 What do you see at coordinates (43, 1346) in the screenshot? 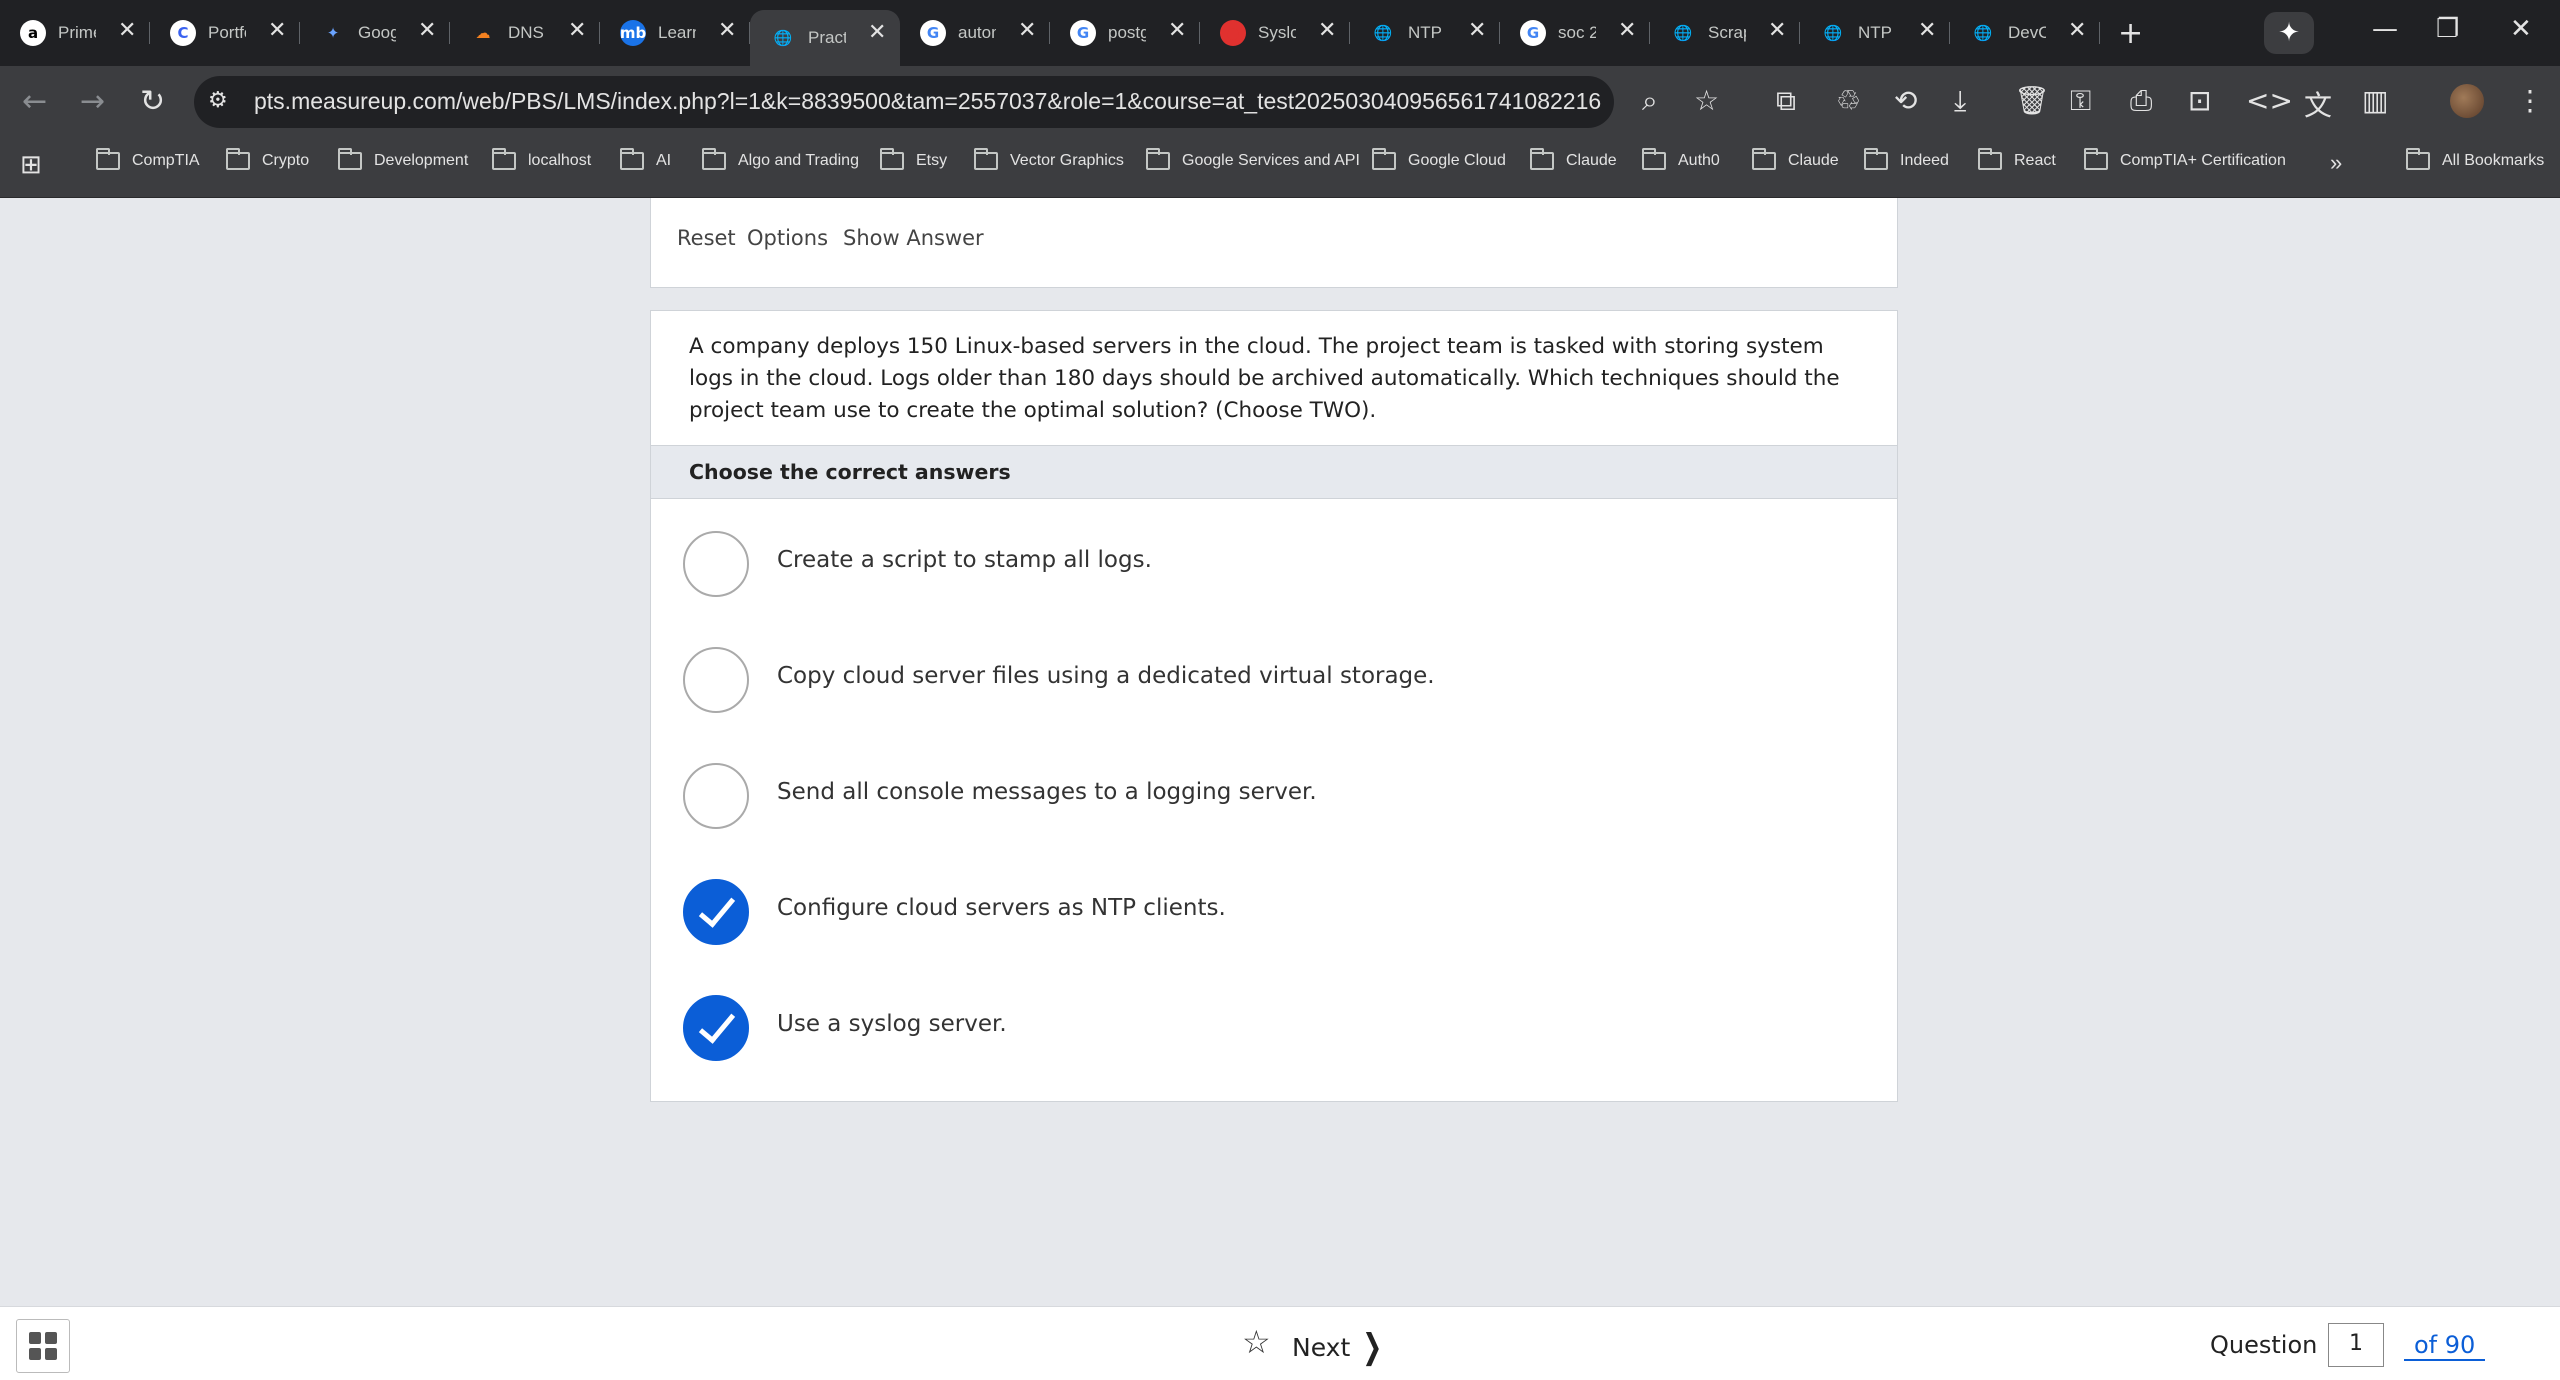
I see `question-grid-button` at bounding box center [43, 1346].